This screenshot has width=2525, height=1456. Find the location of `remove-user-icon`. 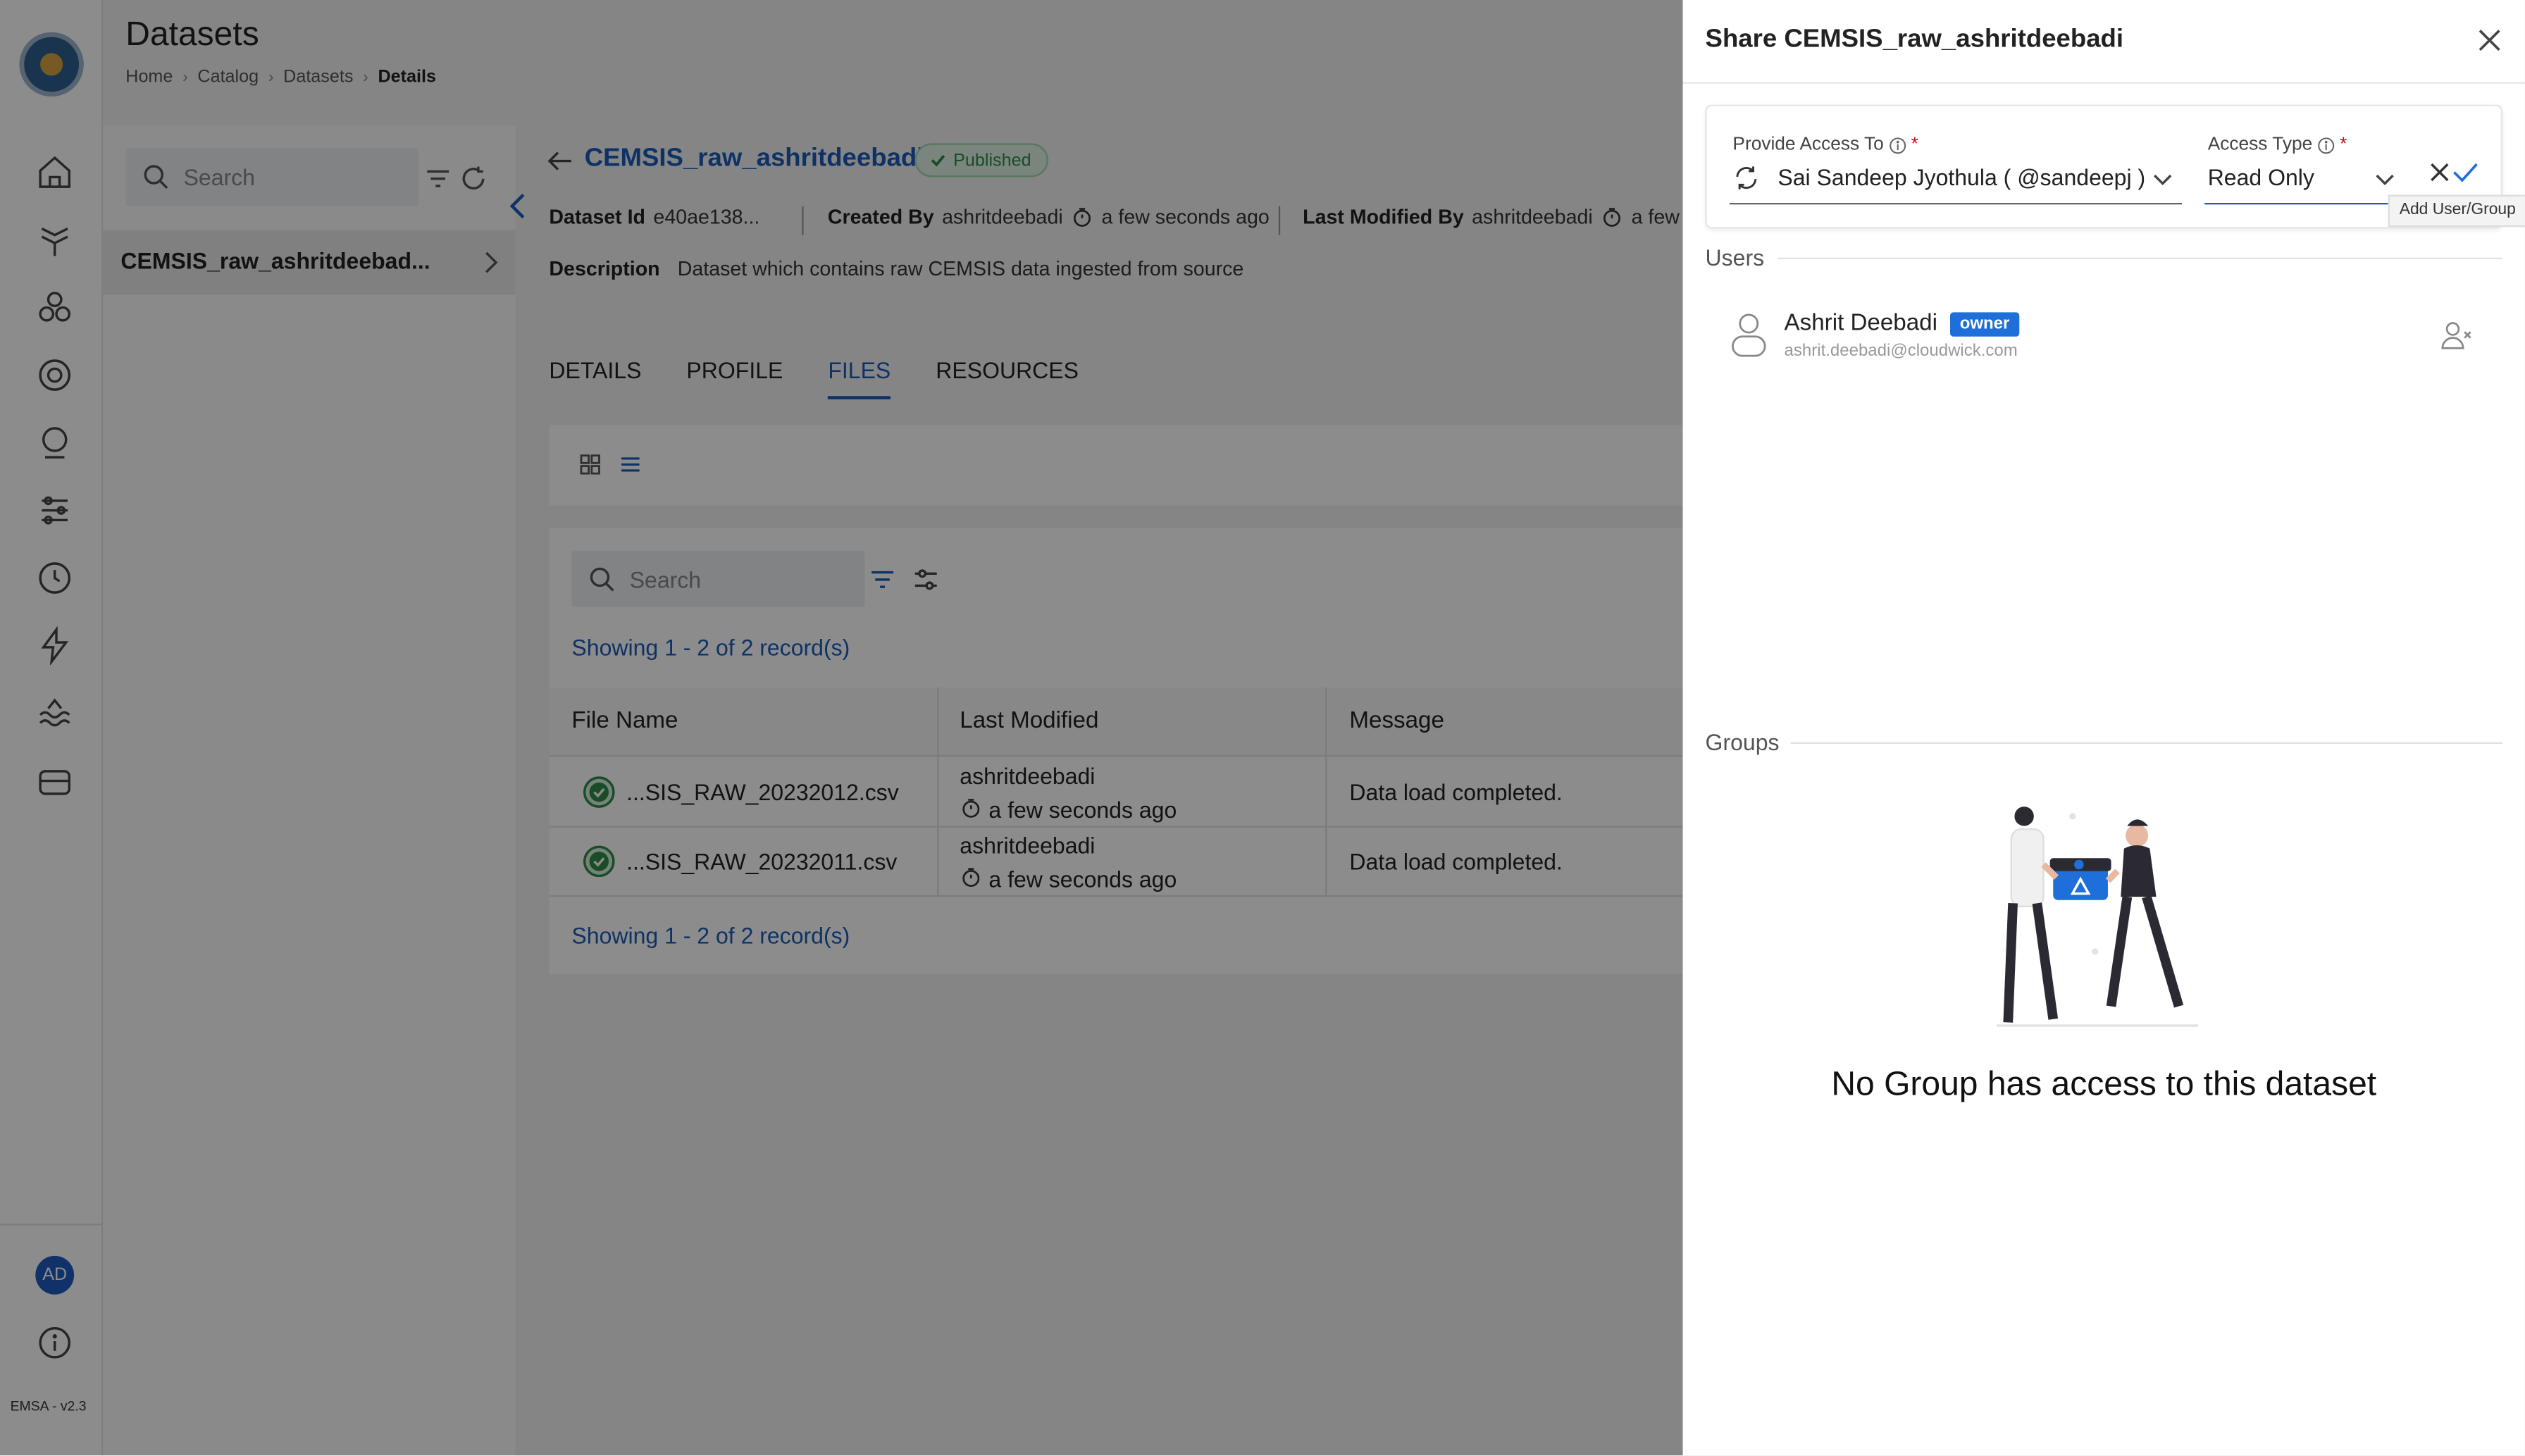

remove-user-icon is located at coordinates (2456, 334).